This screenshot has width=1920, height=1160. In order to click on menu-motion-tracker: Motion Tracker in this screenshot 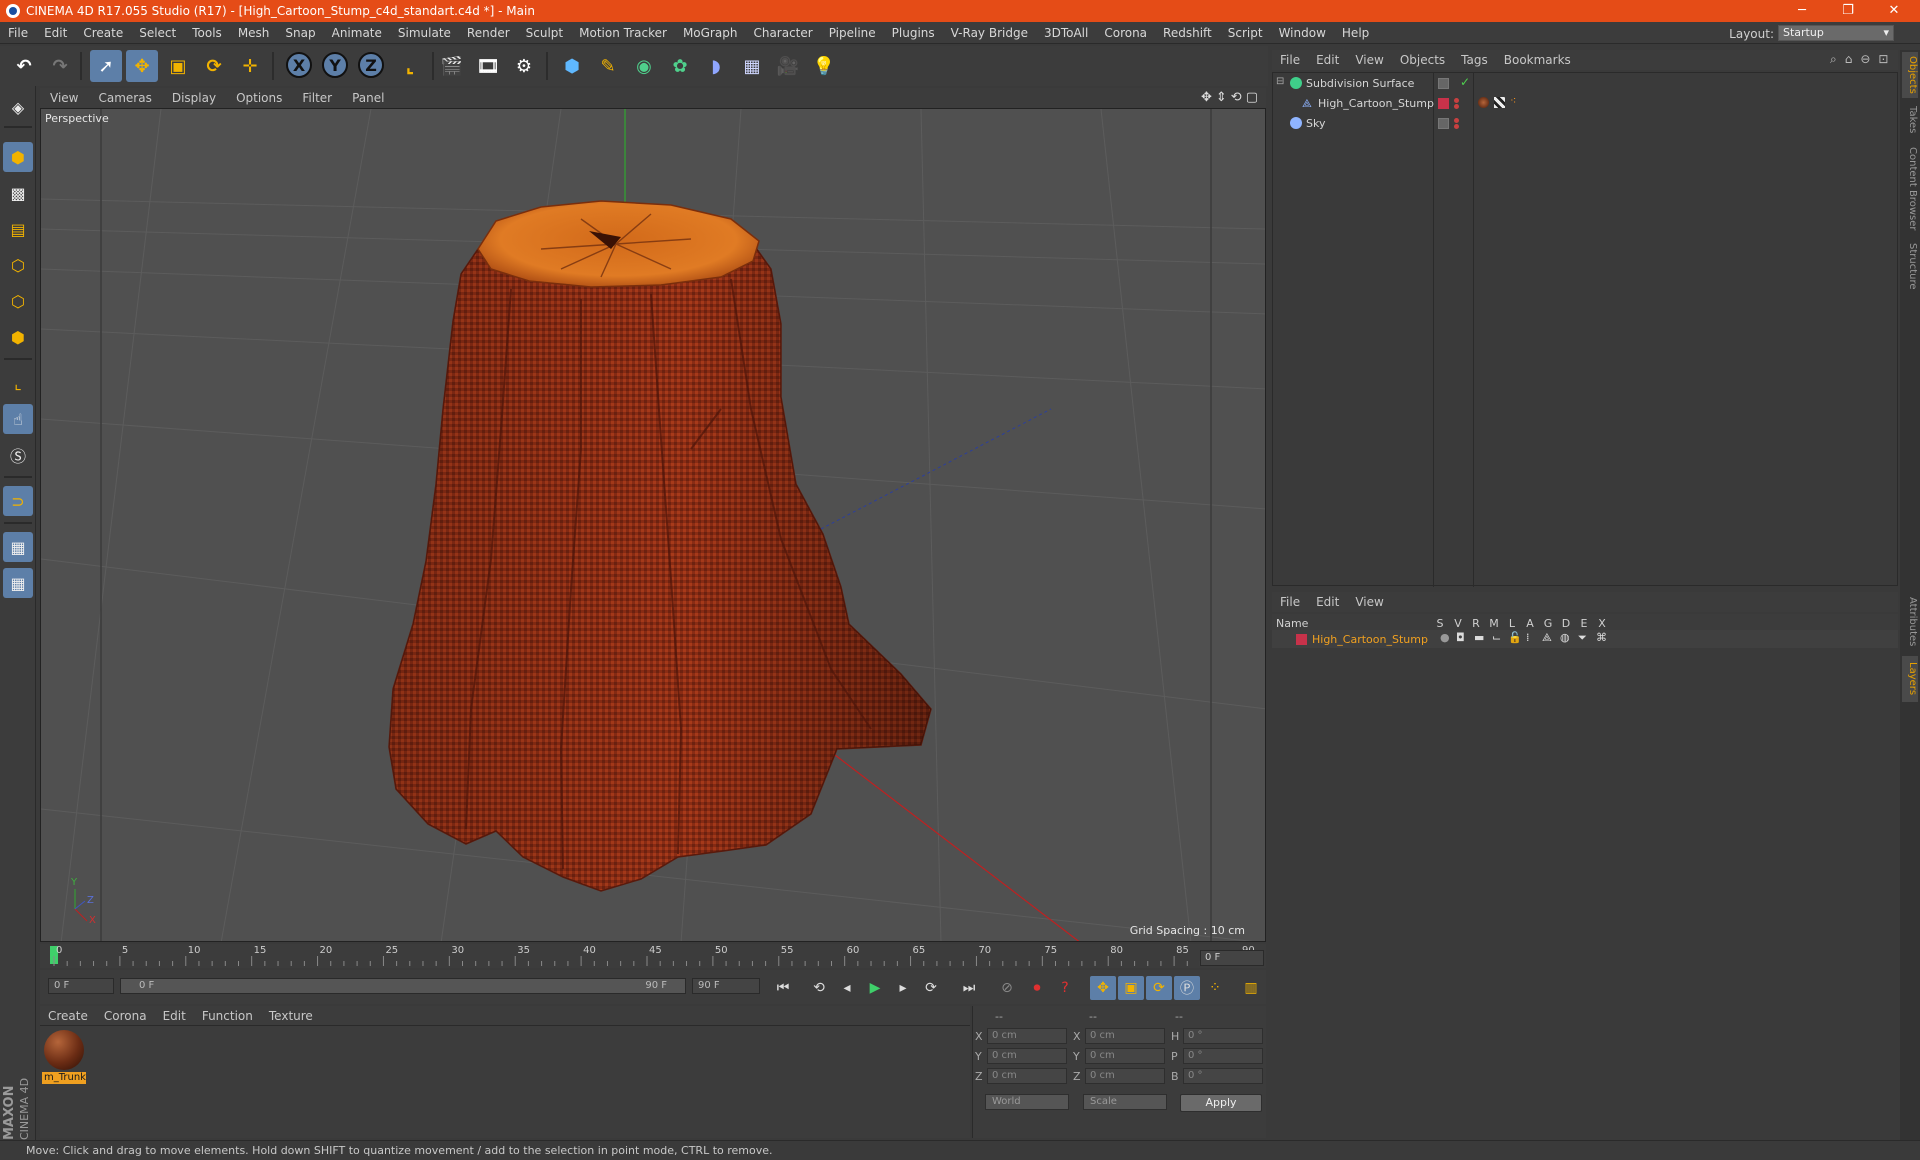, I will do `click(623, 33)`.